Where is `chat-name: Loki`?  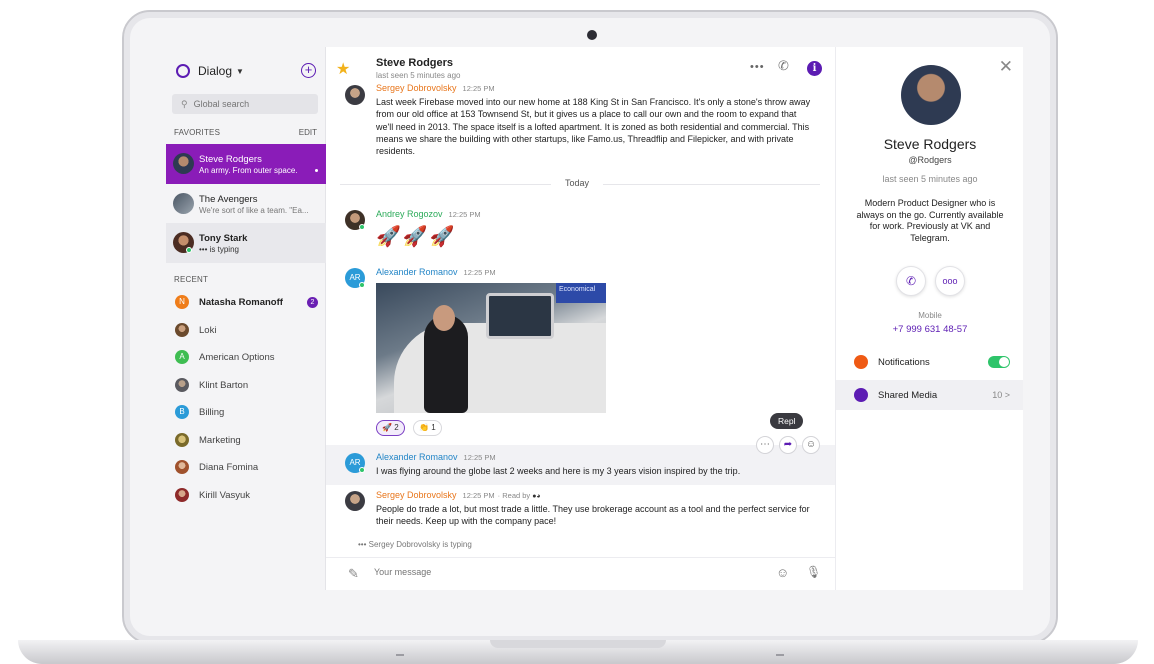
chat-name: Loki is located at coordinates (208, 330).